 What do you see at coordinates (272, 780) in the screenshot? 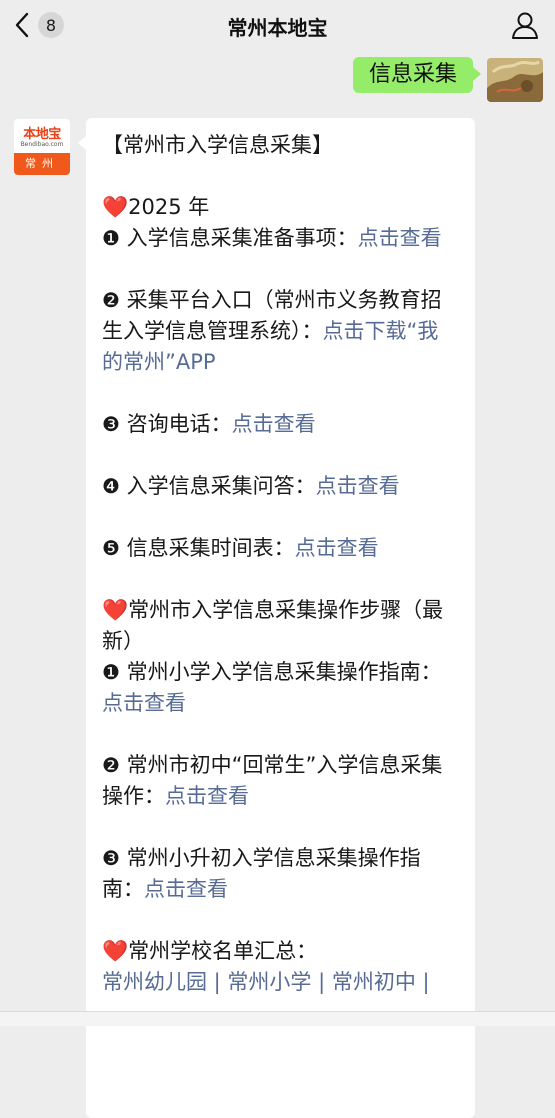
I see `item-text: 常州市初中“回常生”入学信息采集操作：` at bounding box center [272, 780].